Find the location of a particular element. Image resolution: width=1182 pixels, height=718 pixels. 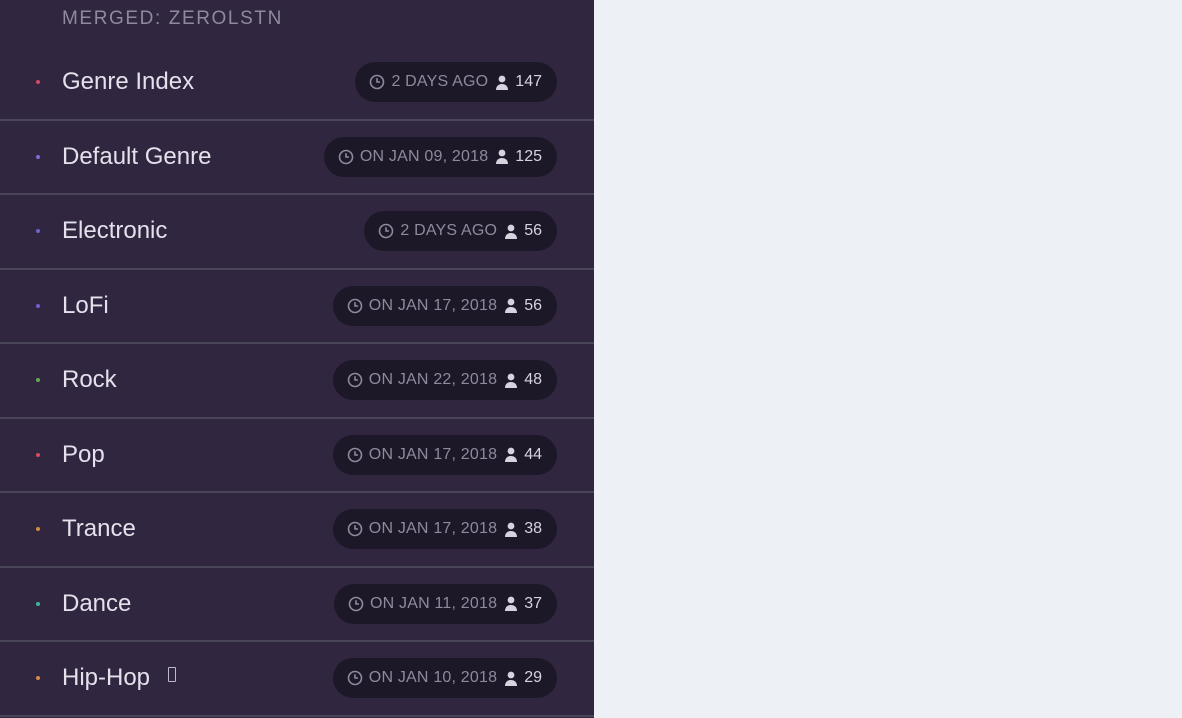

genre-row: Pop ON JAN 17, 2018 44 is located at coordinates (297, 456).